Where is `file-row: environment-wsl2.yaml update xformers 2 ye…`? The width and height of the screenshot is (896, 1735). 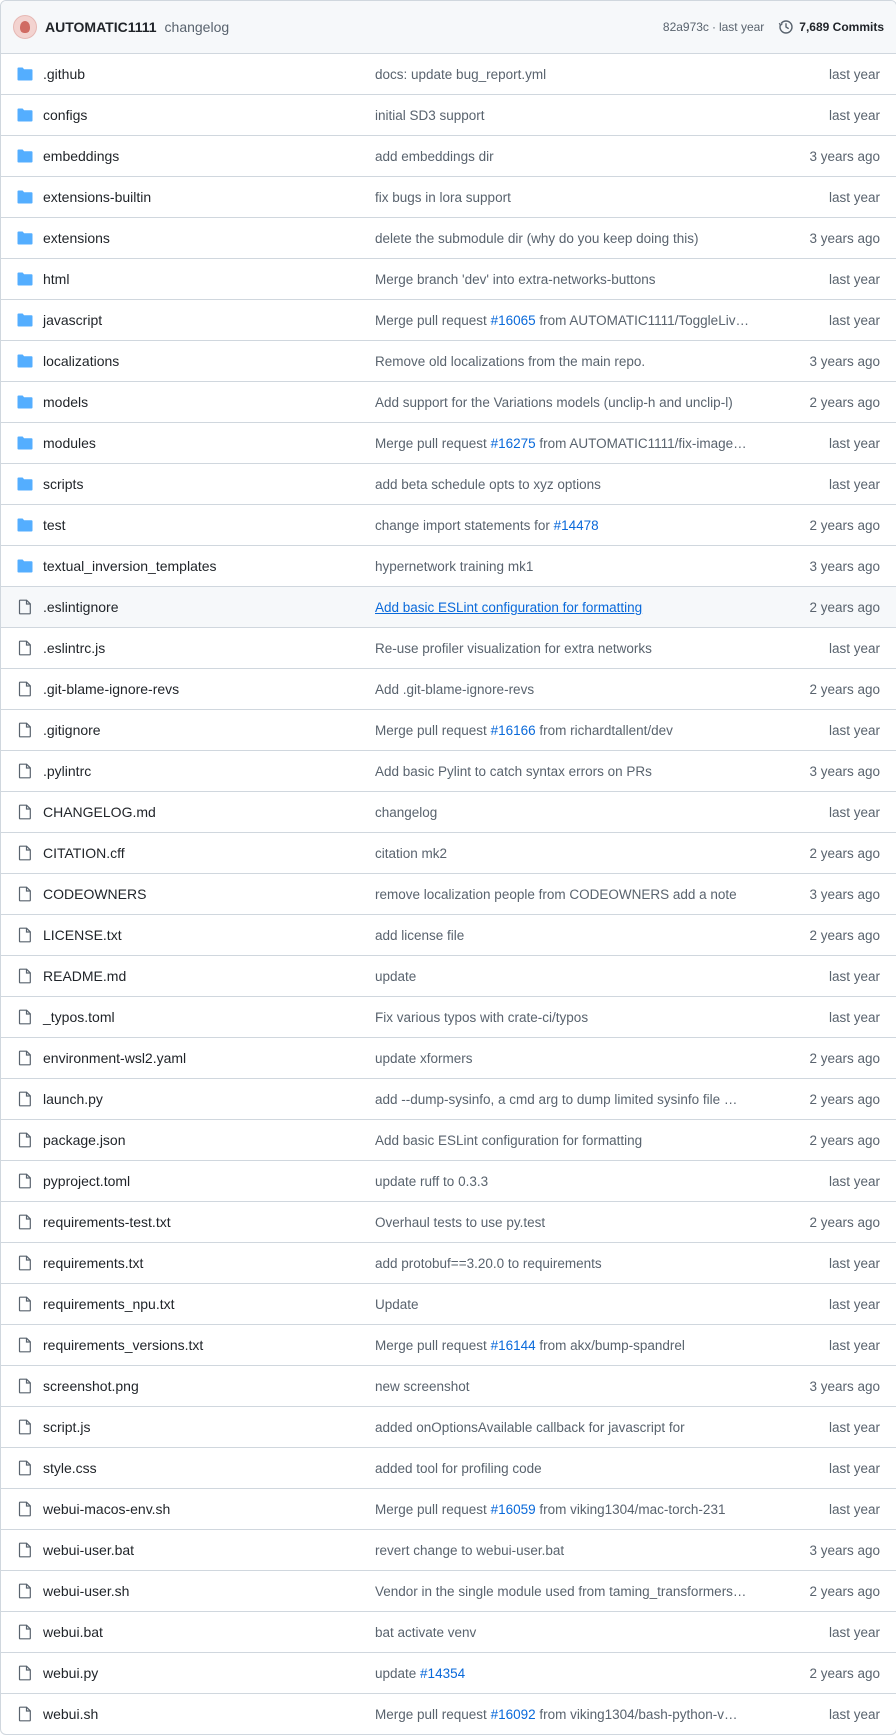
file-row: environment-wsl2.yaml update xformers 2 ye… is located at coordinates (448, 1058).